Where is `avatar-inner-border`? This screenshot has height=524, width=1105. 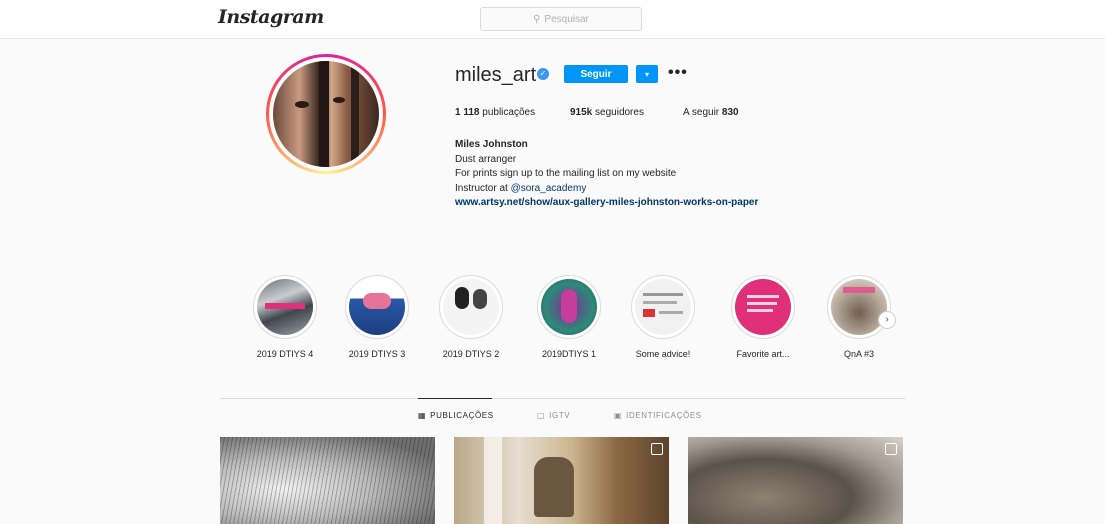
avatar-inner-border is located at coordinates (326, 114).